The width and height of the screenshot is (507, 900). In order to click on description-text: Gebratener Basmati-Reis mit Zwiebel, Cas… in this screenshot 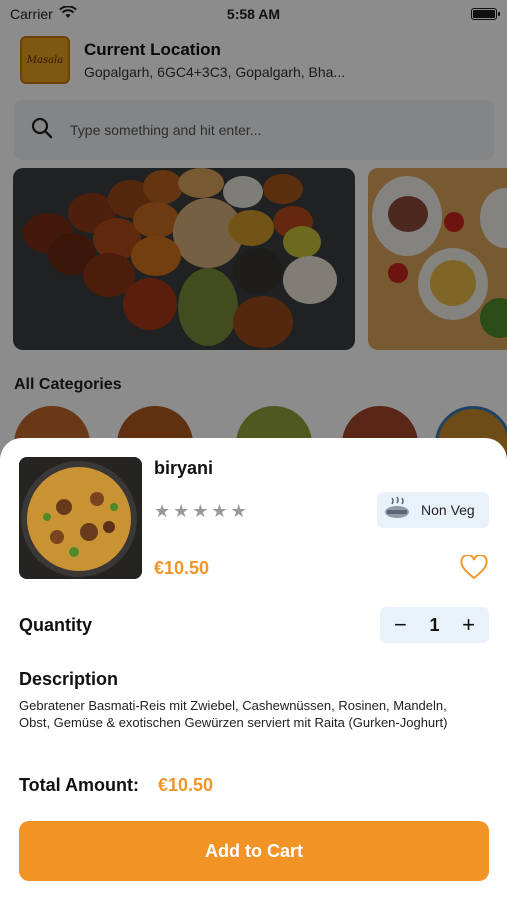, I will do `click(233, 714)`.